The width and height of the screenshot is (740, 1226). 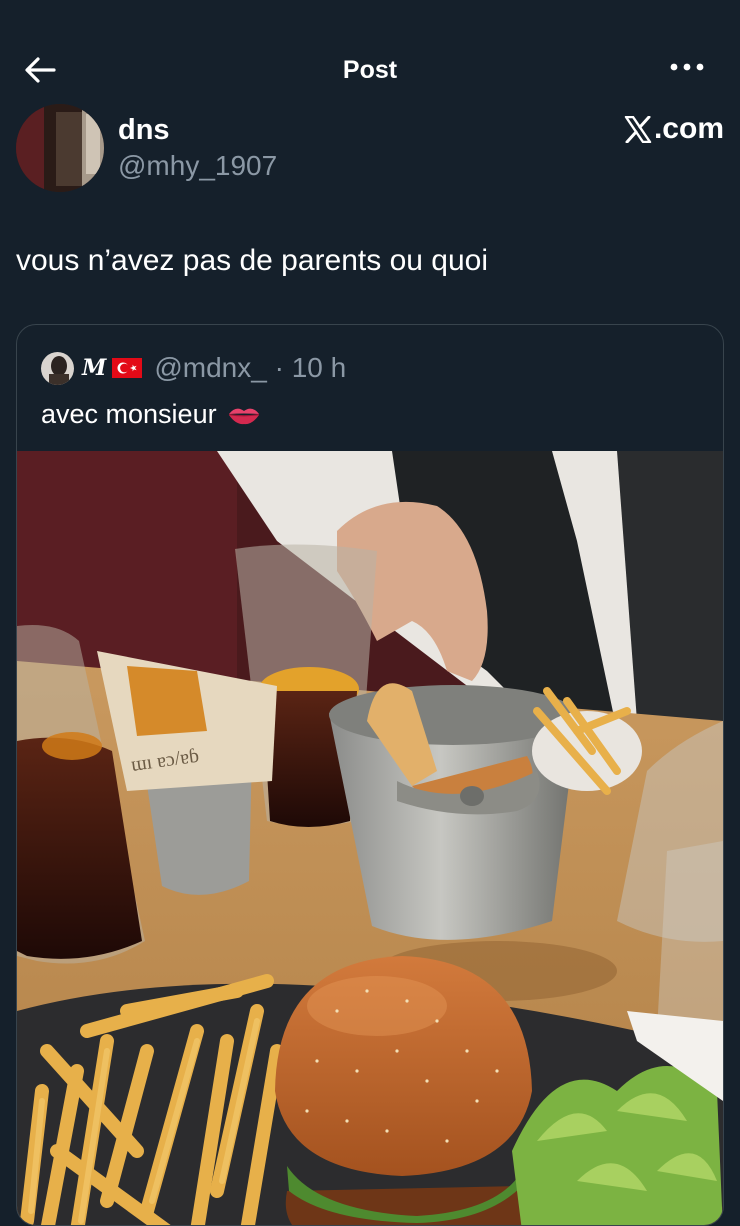 I want to click on x-logo-icon, so click(x=638, y=129).